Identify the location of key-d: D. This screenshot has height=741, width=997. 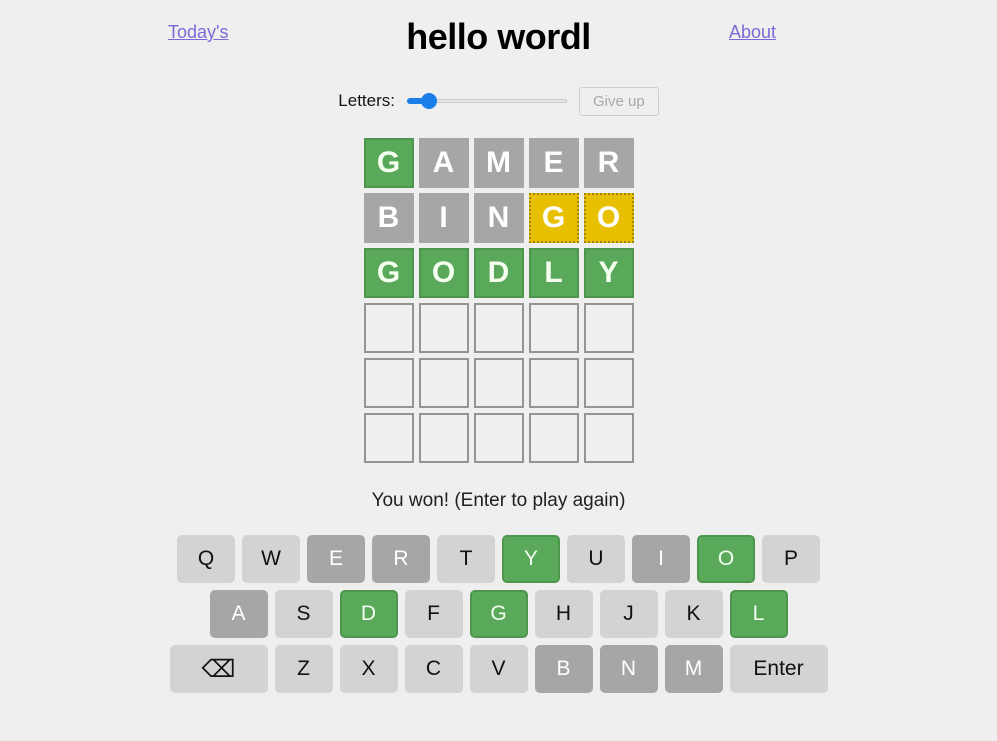
(368, 614).